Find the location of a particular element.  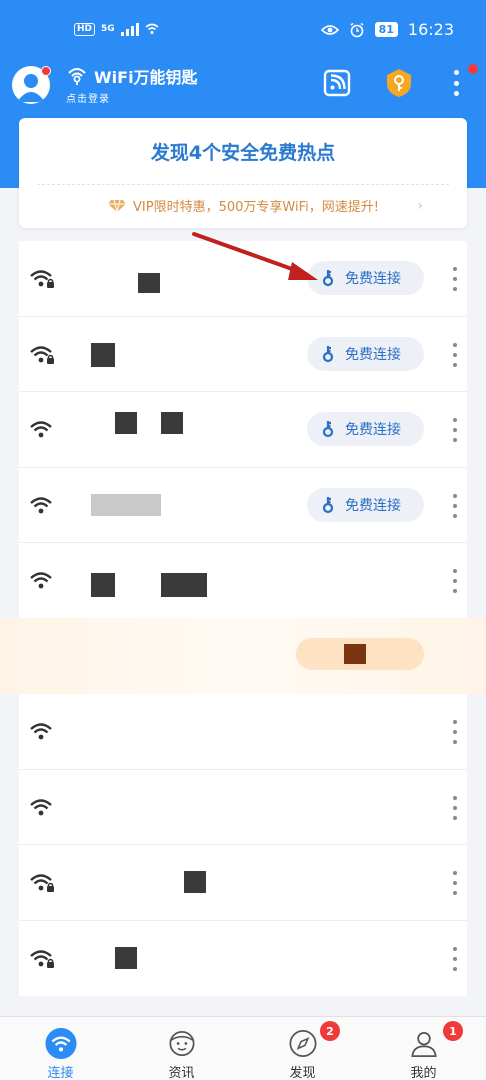

clock: 16:23 is located at coordinates (430, 29).